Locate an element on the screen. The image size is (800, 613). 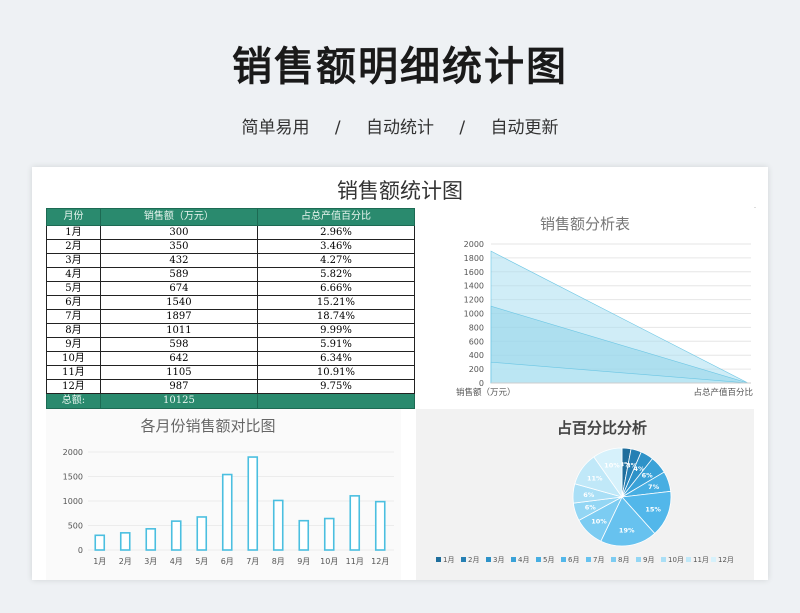
y-tick-label: 1400 is located at coordinates (474, 286).